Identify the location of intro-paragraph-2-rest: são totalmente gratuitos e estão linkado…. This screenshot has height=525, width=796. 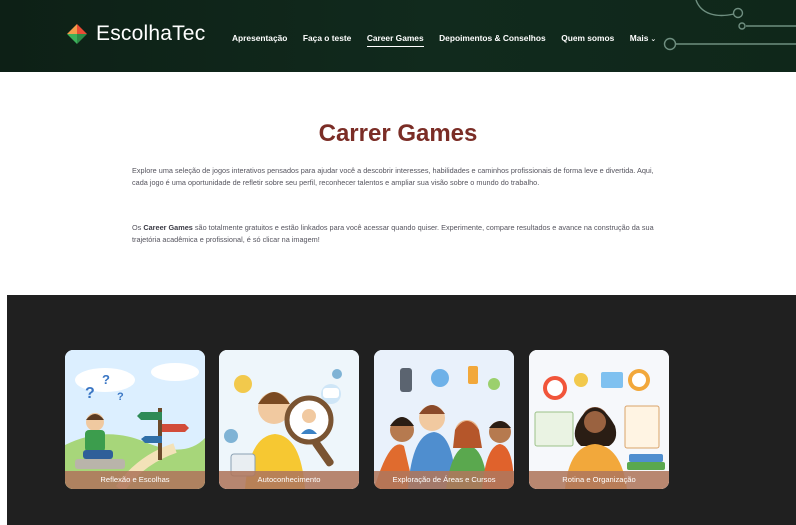
(393, 233).